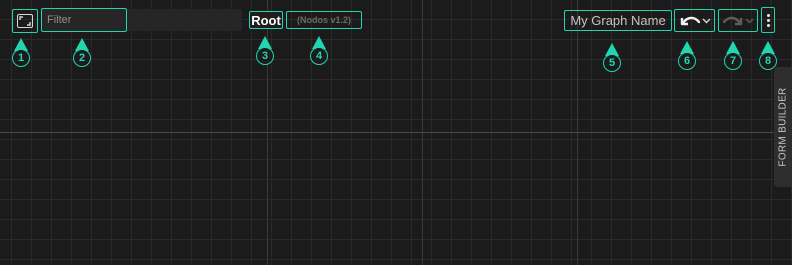 The width and height of the screenshot is (792, 265). Describe the element at coordinates (687, 61) in the screenshot. I see `callout-number: 6` at that location.